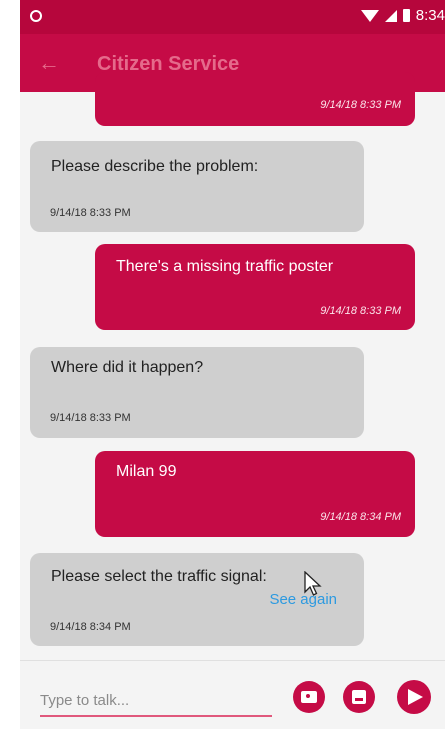 This screenshot has height=729, width=445. I want to click on message-text: There's a missing traffic poster, so click(225, 266).